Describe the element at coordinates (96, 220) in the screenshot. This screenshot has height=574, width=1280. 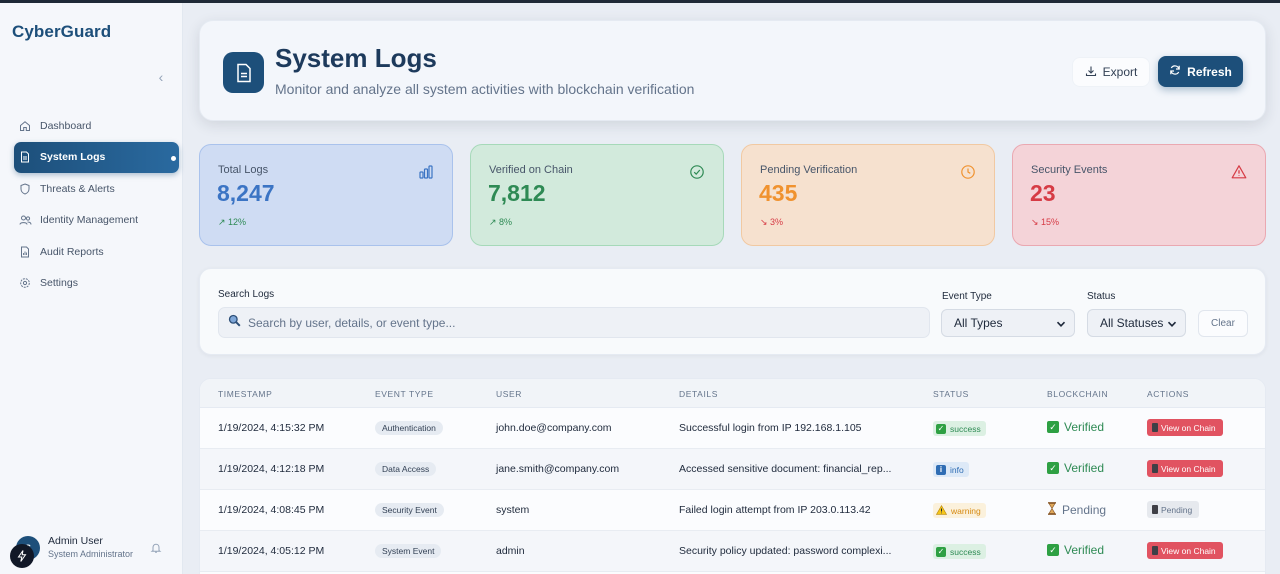
I see `sidebar-item-identity-management: Identity Management` at that location.